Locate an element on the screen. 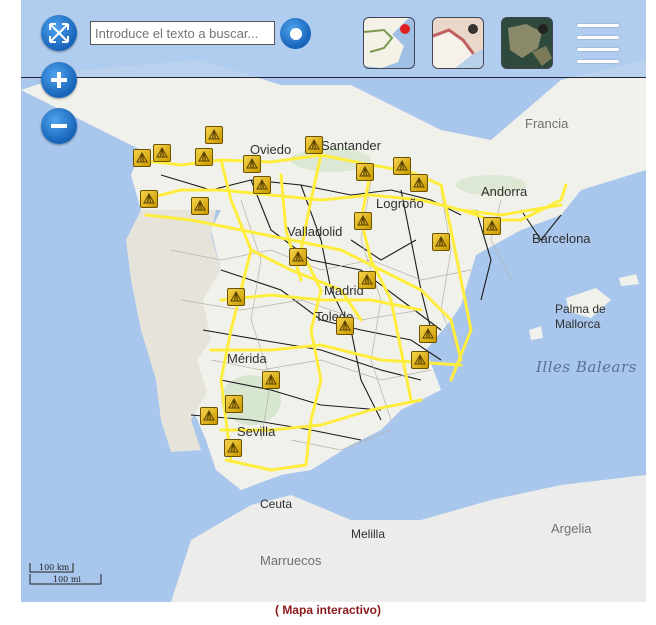 Image resolution: width=656 pixels, height=625 pixels. land-africa is located at coordinates (408, 538).